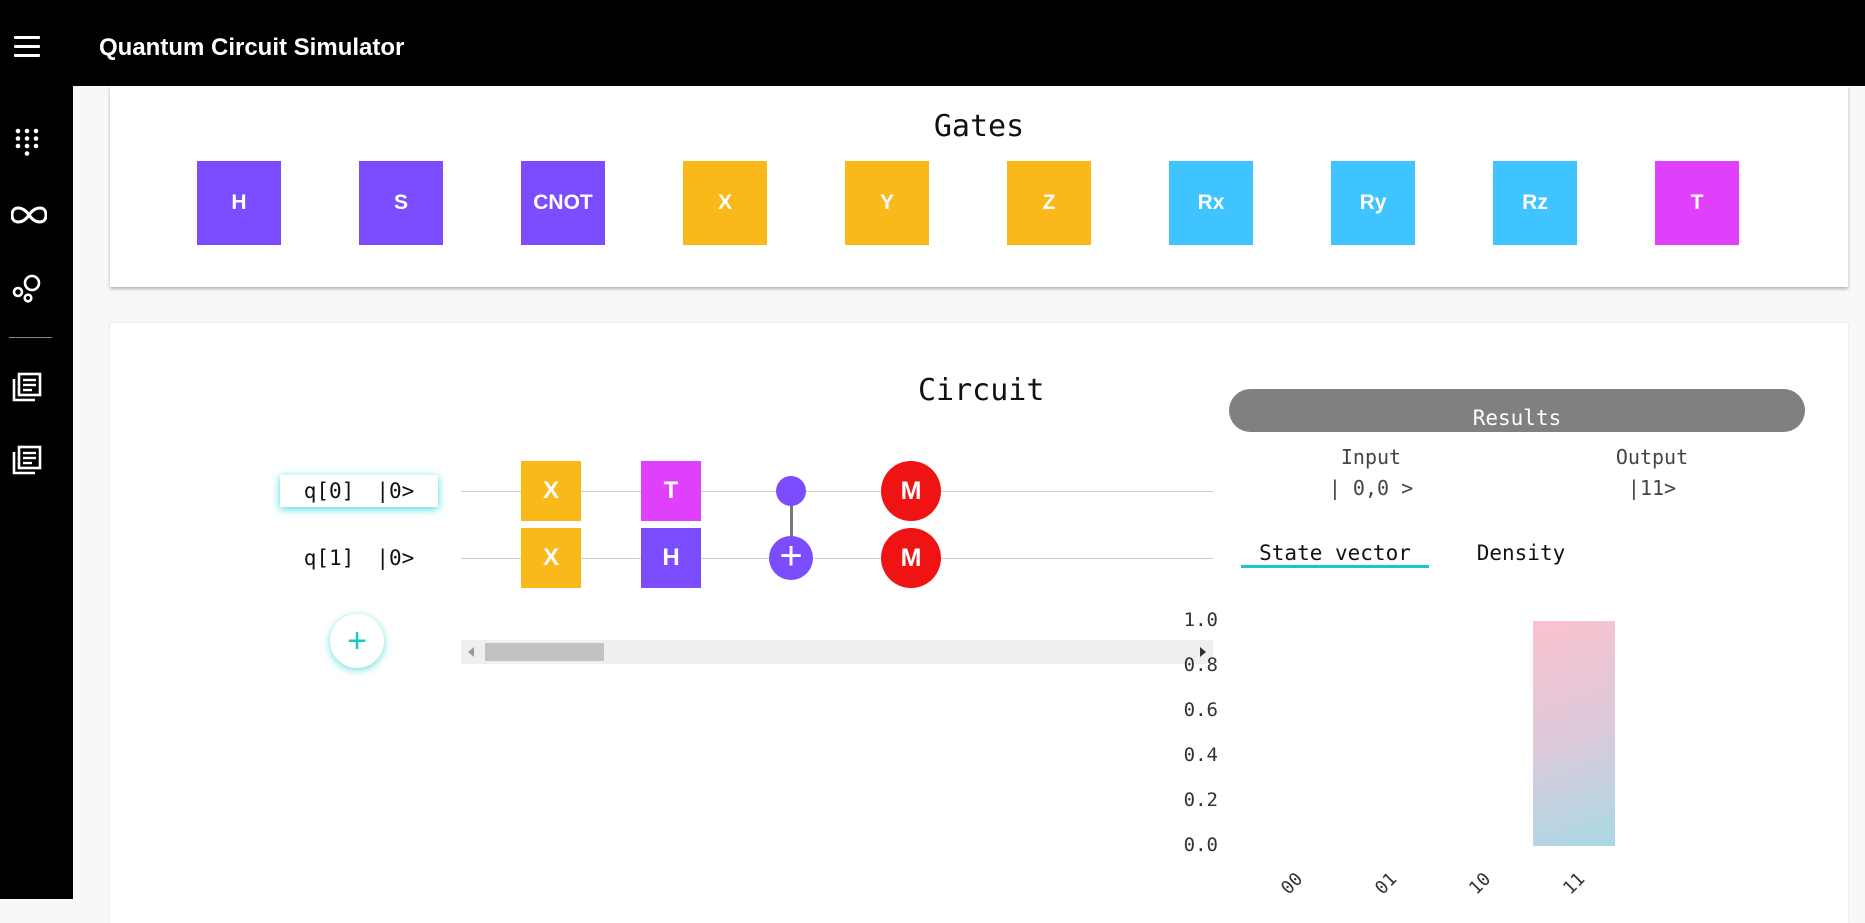  What do you see at coordinates (329, 558) in the screenshot?
I see `qubit-name: q[1]` at bounding box center [329, 558].